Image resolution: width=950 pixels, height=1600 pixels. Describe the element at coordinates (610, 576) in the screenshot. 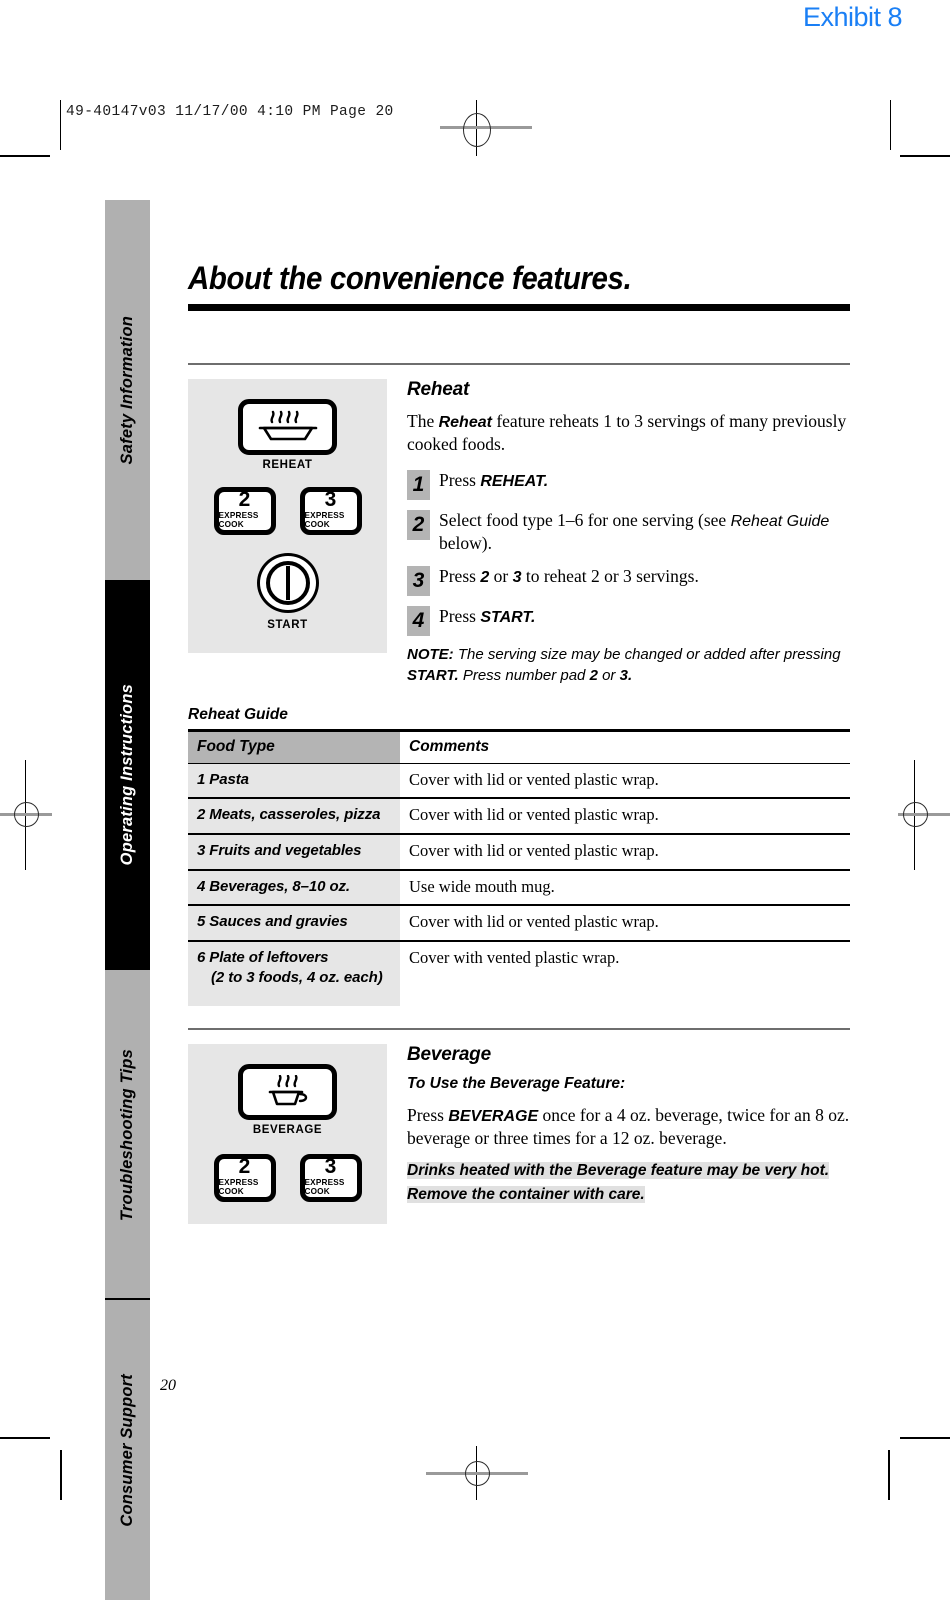

I see `step-text-tail: to reheat 2 or 3 servings.` at that location.